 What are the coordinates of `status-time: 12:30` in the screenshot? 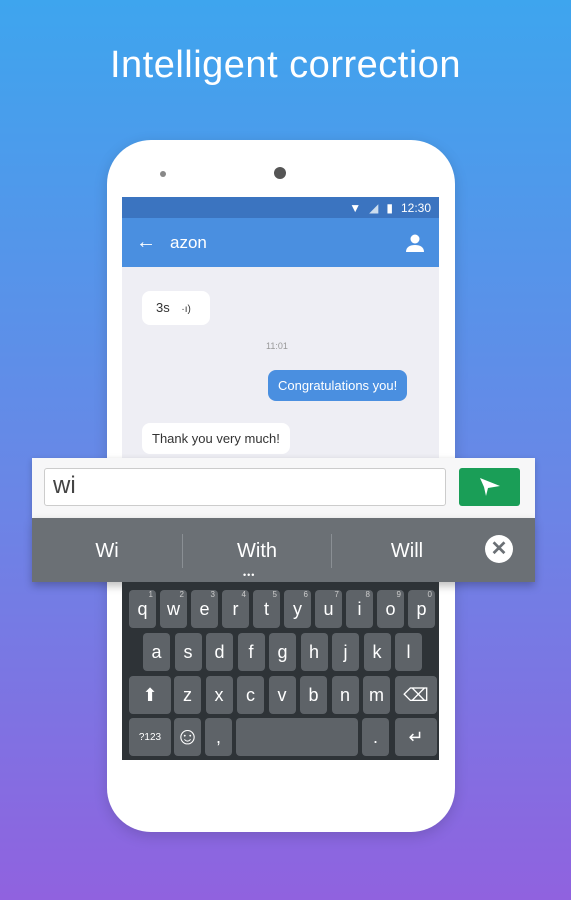 It's located at (415, 207).